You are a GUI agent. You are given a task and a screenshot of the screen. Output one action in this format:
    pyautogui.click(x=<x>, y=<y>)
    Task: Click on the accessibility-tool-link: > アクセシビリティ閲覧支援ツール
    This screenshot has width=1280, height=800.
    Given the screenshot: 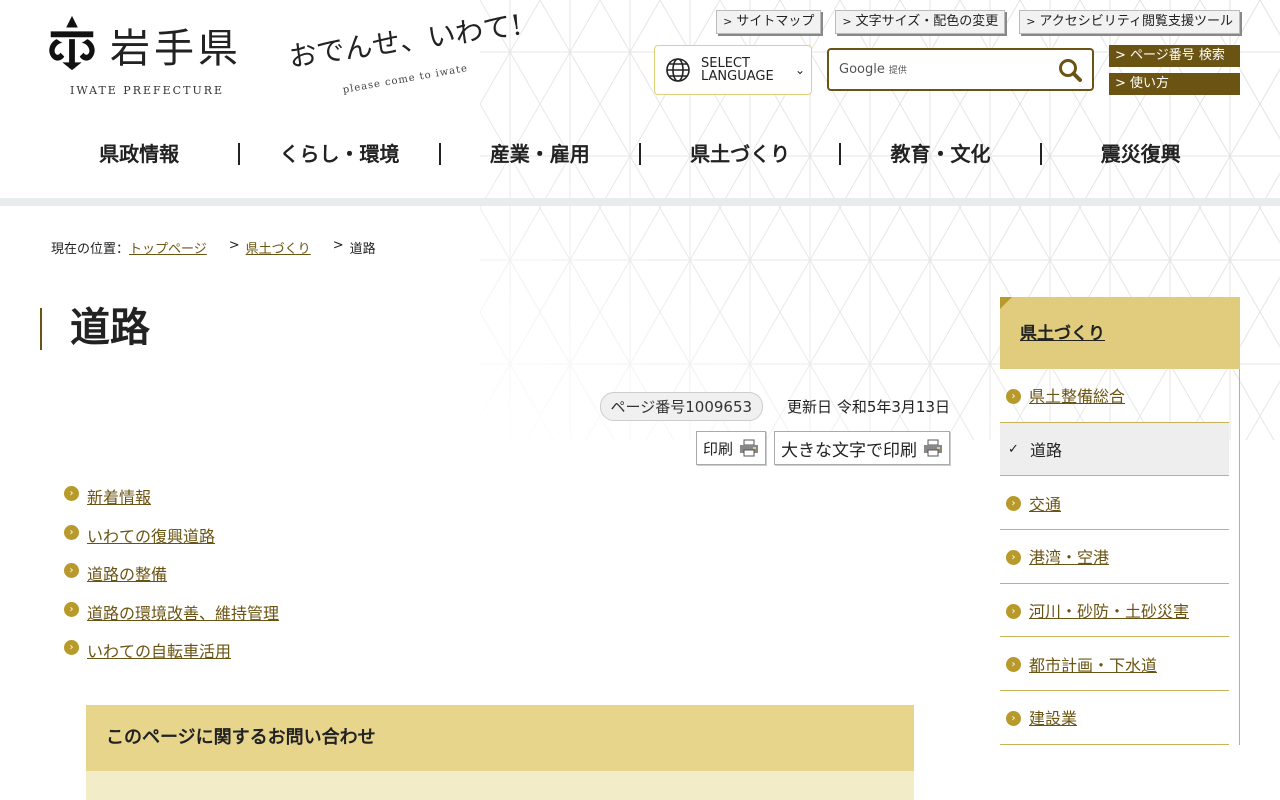 What is the action you would take?
    pyautogui.click(x=1129, y=22)
    